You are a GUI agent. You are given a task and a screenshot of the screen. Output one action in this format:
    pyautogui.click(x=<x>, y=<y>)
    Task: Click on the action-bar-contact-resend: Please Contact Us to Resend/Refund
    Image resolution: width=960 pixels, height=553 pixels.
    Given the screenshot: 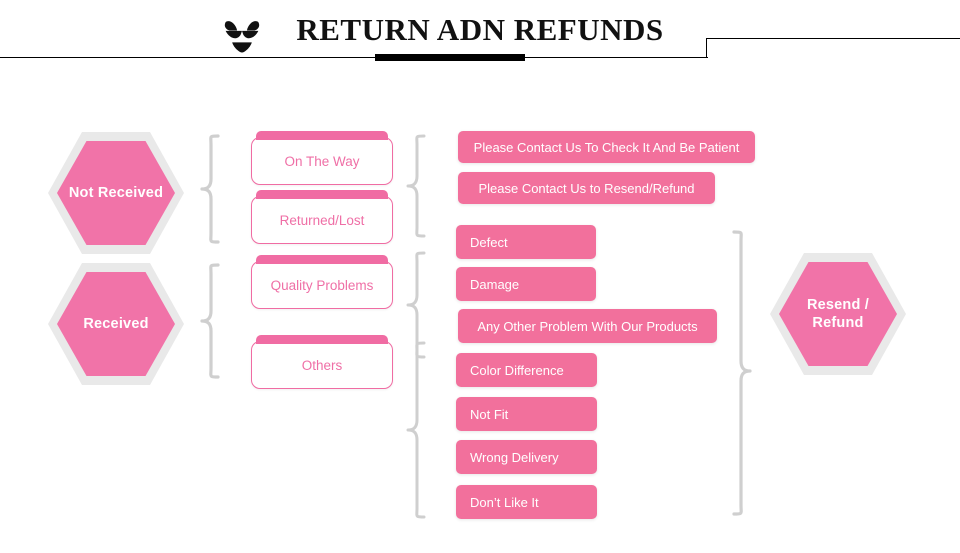 What is the action you would take?
    pyautogui.click(x=586, y=188)
    